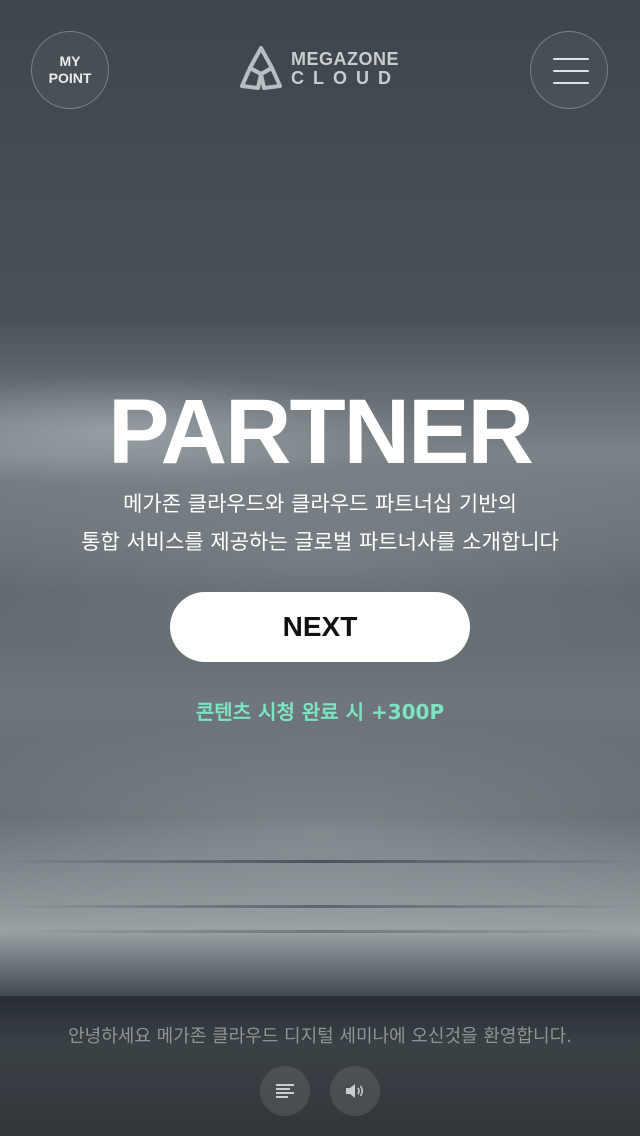 This screenshot has height=1136, width=640. What do you see at coordinates (569, 70) in the screenshot?
I see `menu-button` at bounding box center [569, 70].